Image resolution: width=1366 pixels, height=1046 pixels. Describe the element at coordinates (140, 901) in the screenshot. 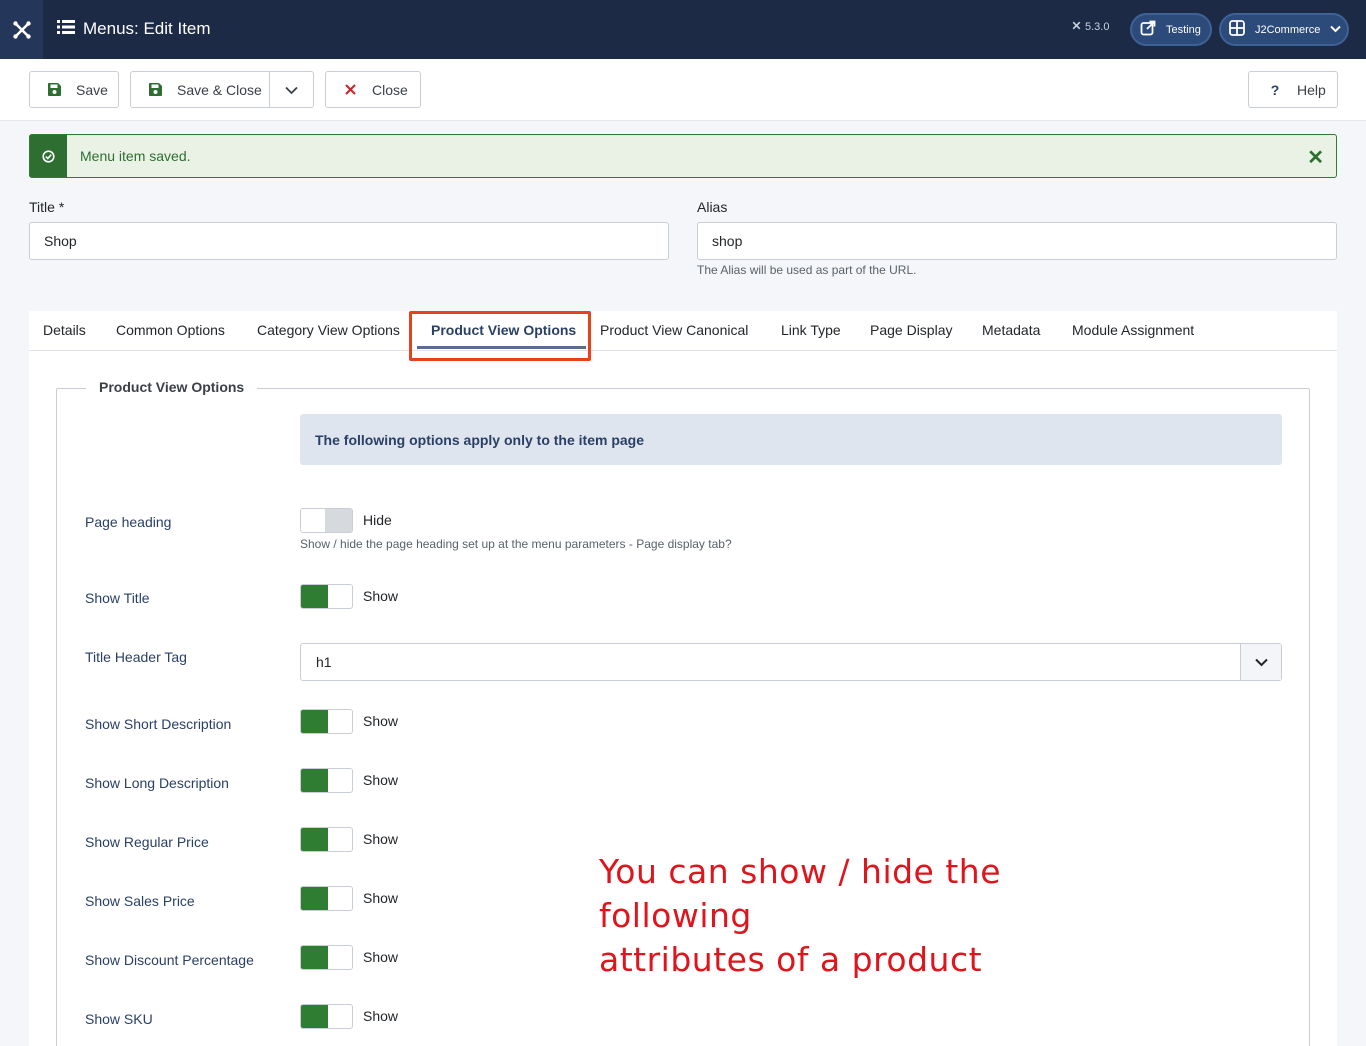

I see `show-sales-price-label: Show Sales Price` at that location.